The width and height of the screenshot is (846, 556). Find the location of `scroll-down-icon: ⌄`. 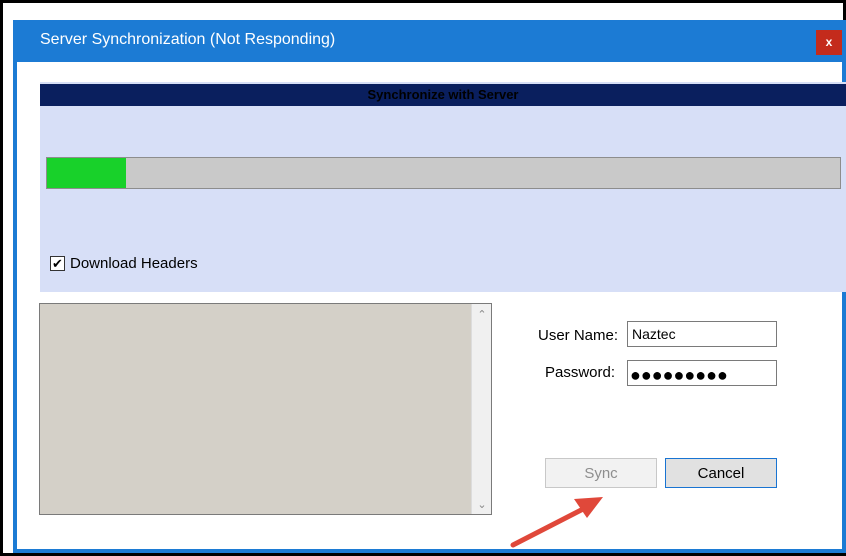

scroll-down-icon: ⌄ is located at coordinates (482, 504).